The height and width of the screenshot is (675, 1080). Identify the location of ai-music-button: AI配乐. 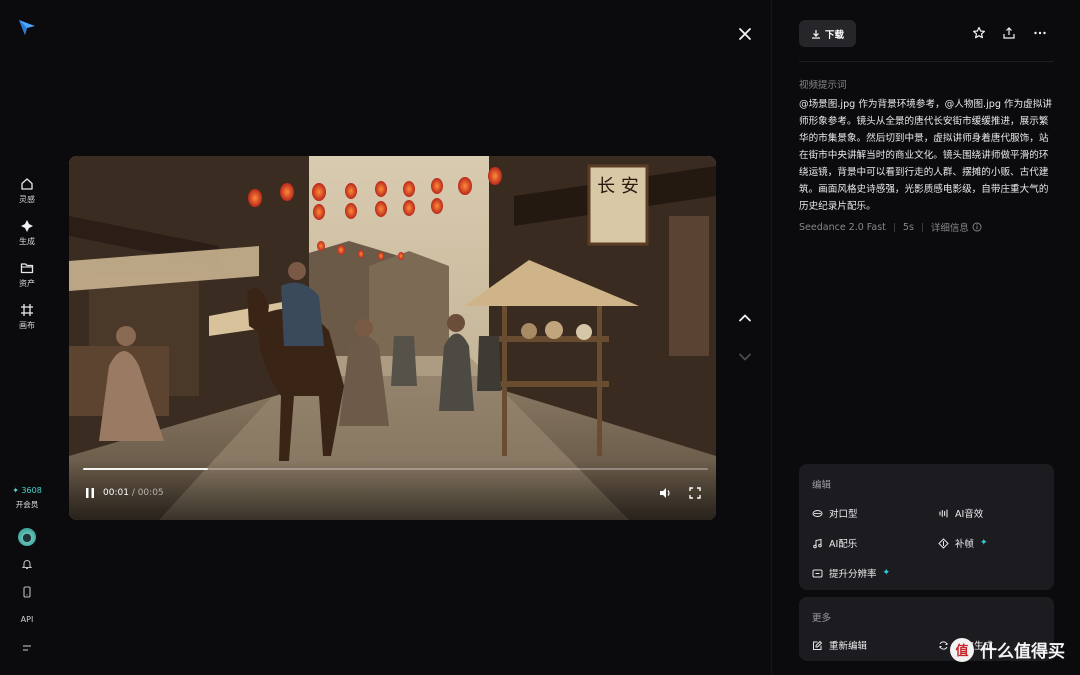
(834, 543).